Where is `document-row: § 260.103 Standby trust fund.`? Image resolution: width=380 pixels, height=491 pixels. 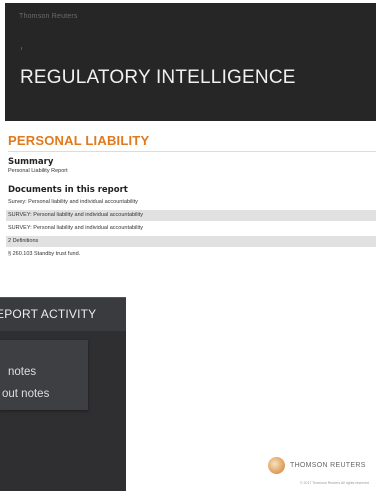 document-row: § 260.103 Standby trust fund. is located at coordinates (191, 254).